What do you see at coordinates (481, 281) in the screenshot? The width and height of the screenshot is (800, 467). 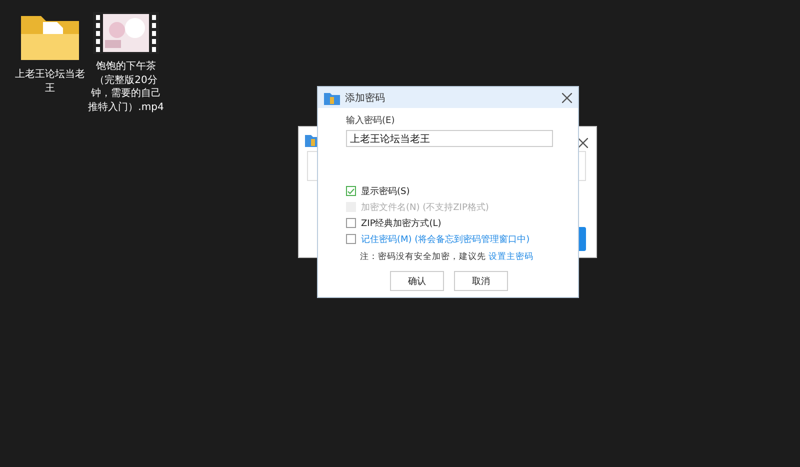 I see `cancel-button: 取消` at bounding box center [481, 281].